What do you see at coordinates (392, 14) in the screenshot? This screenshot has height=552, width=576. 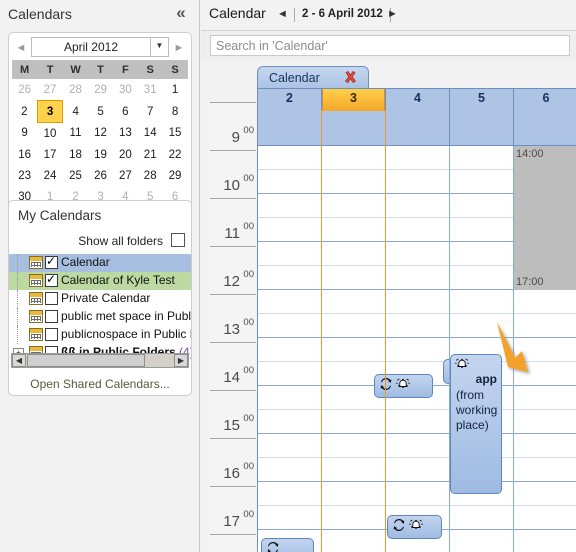 I see `next-period-icon: ►` at bounding box center [392, 14].